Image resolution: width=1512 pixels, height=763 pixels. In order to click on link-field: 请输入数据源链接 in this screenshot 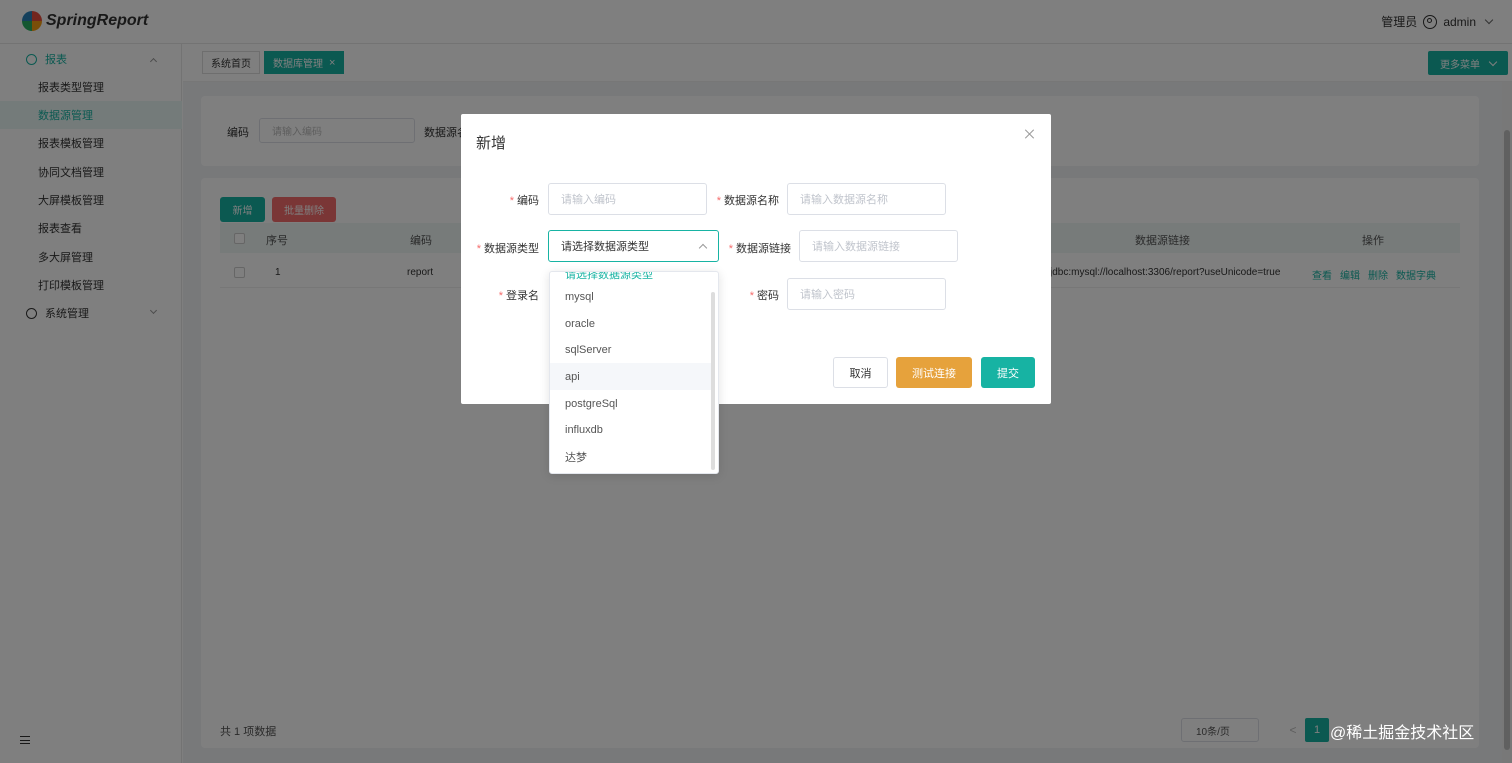, I will do `click(878, 246)`.